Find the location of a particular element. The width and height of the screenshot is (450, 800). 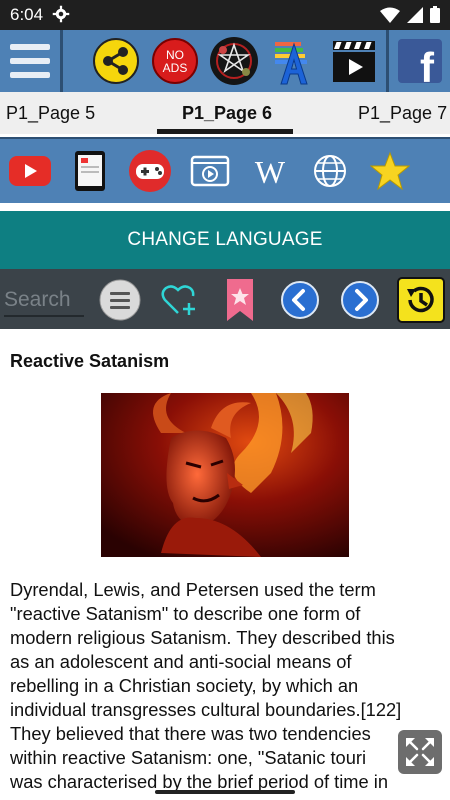

bookmark-icon is located at coordinates (240, 300).